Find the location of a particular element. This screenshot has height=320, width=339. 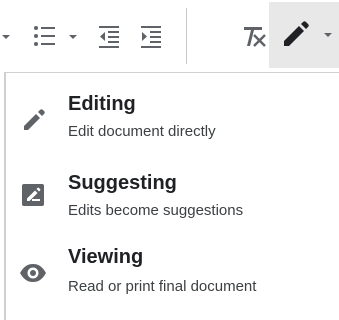

editing-mode-button is located at coordinates (304, 35).